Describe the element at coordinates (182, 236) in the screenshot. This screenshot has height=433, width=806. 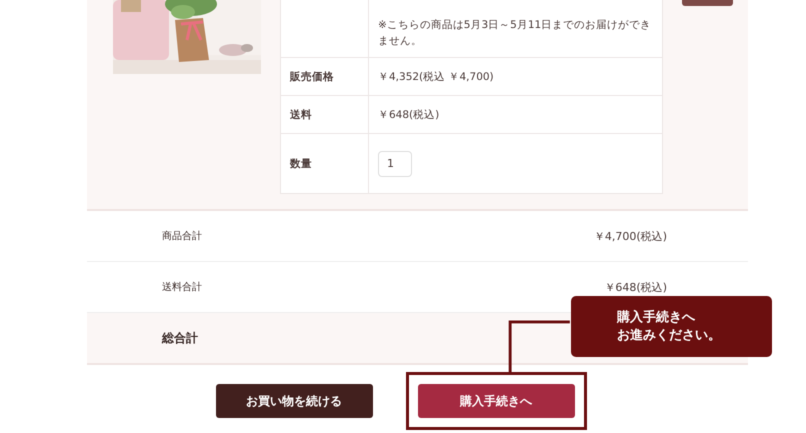
I see `summary-label: 商品合計` at that location.